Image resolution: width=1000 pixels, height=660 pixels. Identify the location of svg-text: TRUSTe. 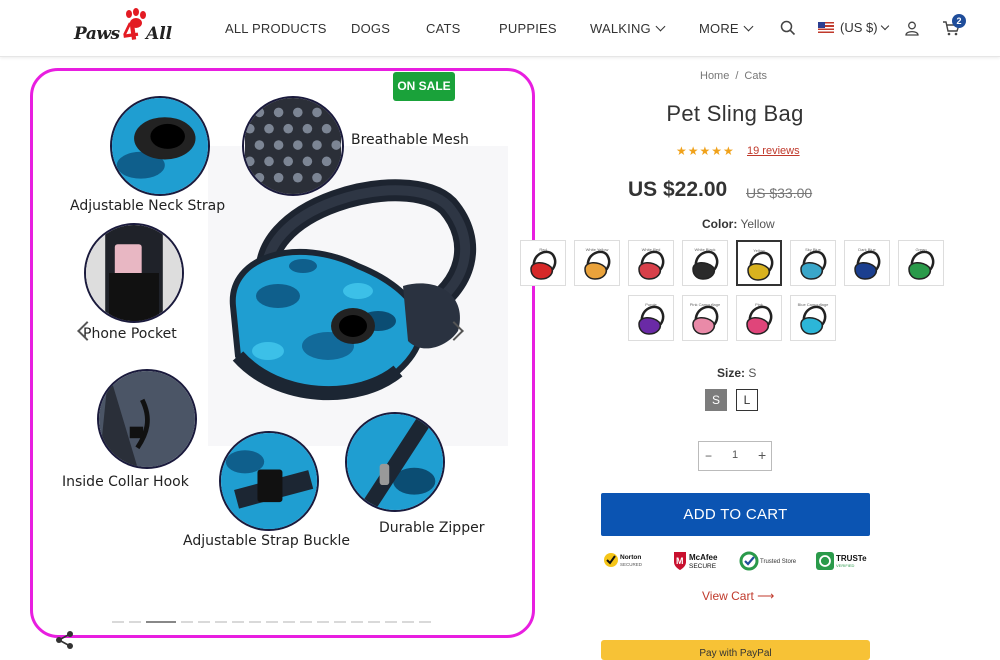
(851, 558).